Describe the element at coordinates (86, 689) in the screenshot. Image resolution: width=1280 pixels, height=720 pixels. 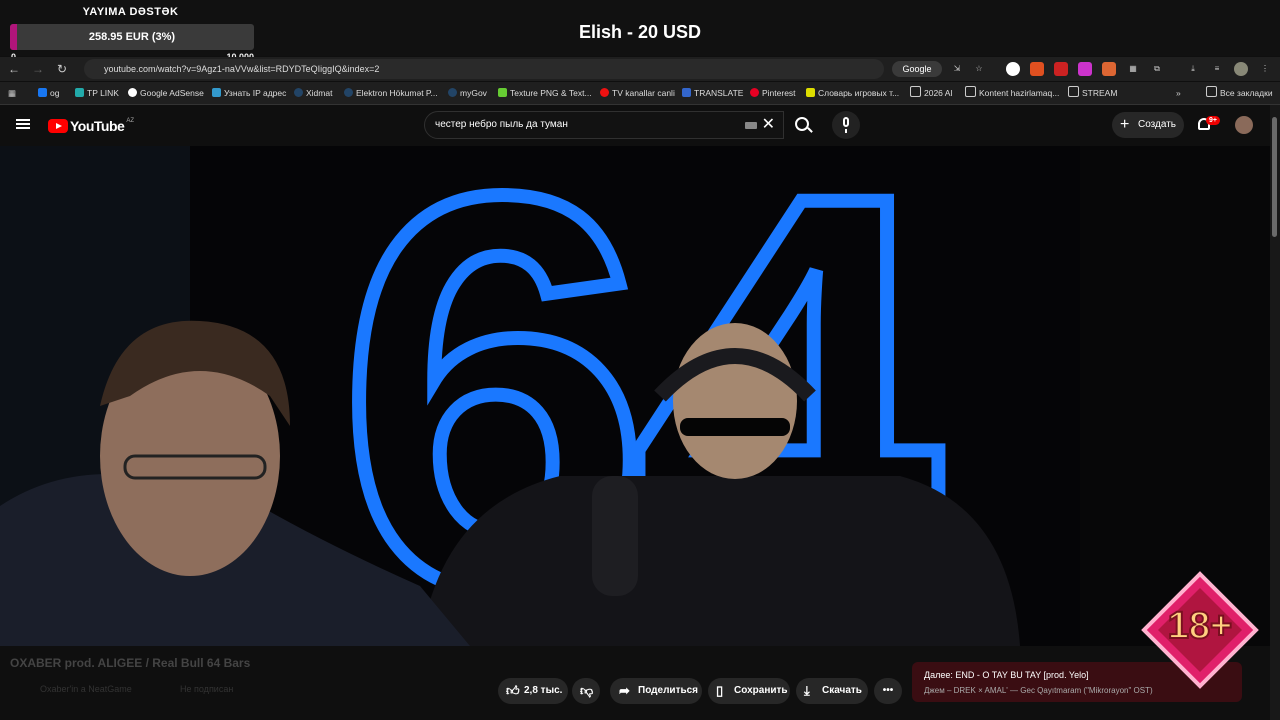
I see `channel-name: Oxaber'in a NeatGame` at that location.